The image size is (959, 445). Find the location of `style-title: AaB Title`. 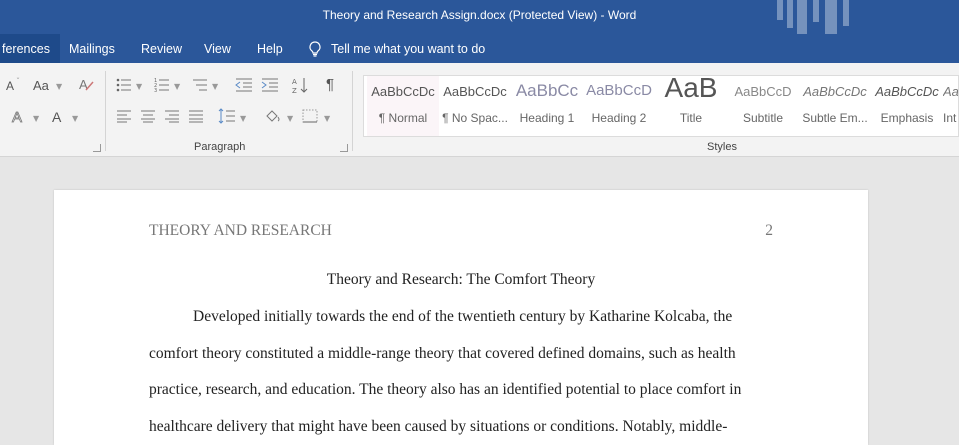

style-title: AaB Title is located at coordinates (691, 106).